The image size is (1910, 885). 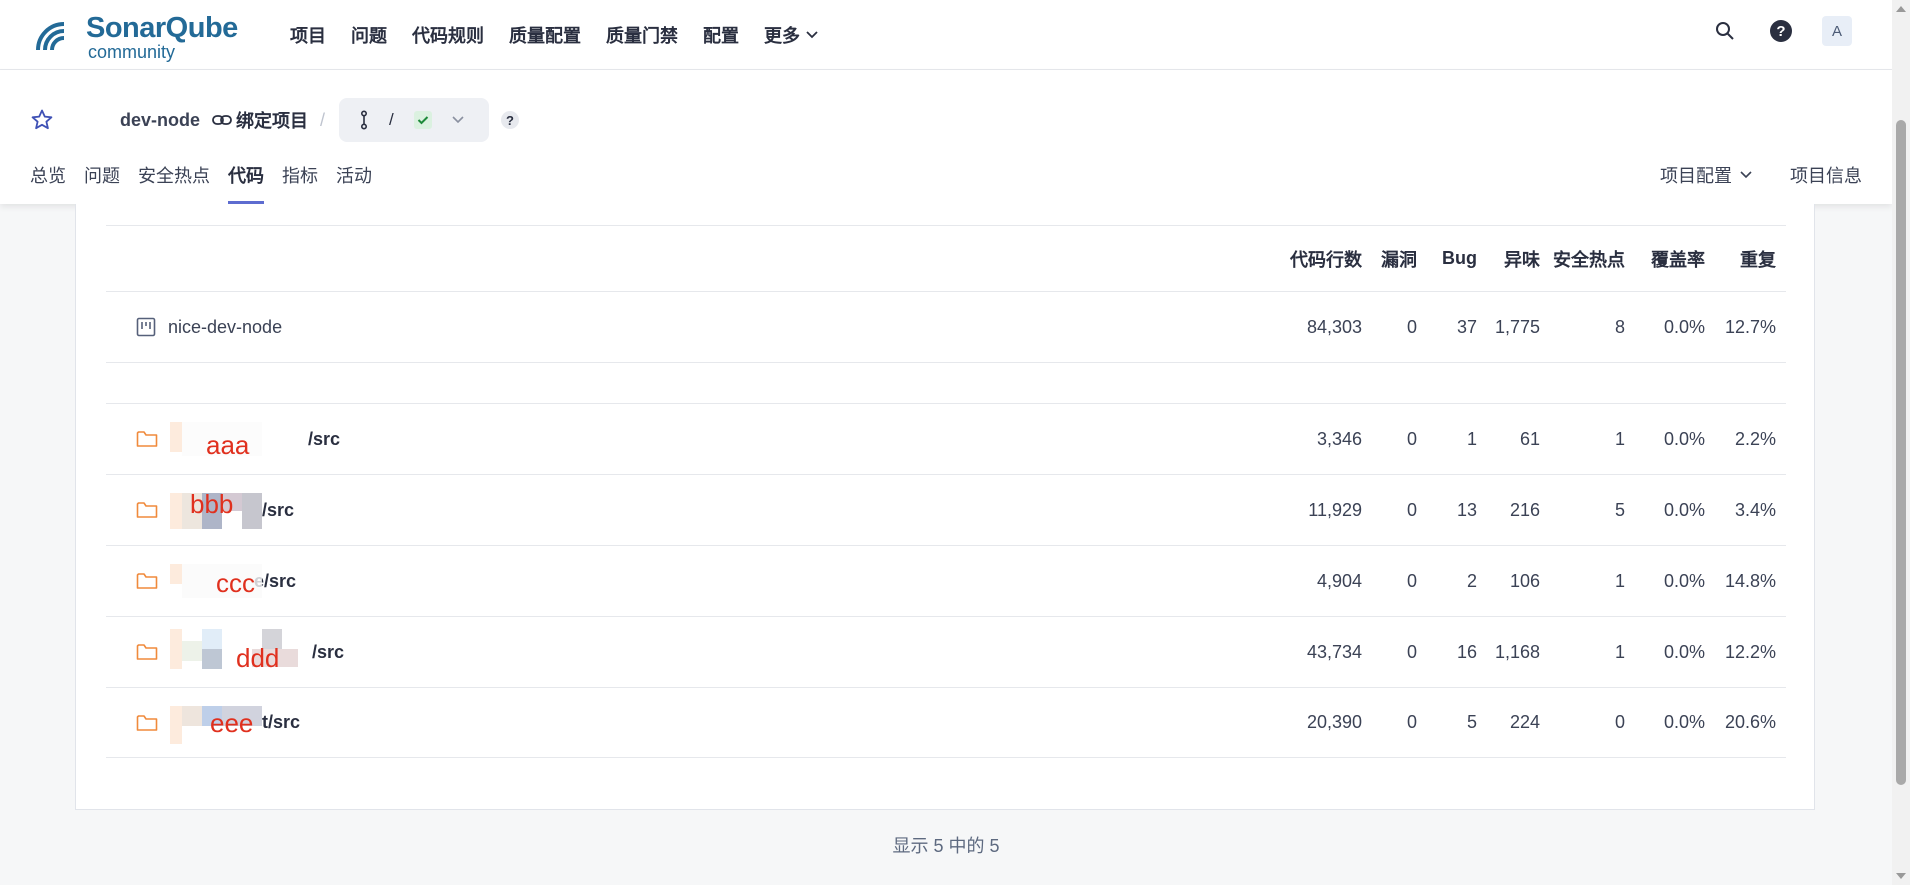 What do you see at coordinates (1740, 259) in the screenshot?
I see `column-header-duplications: 重复` at bounding box center [1740, 259].